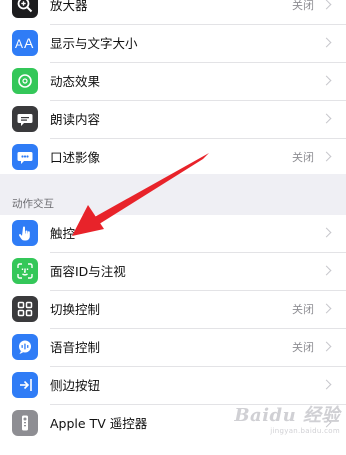 The width and height of the screenshot is (346, 455). I want to click on annotation-arrow, so click(140, 194).